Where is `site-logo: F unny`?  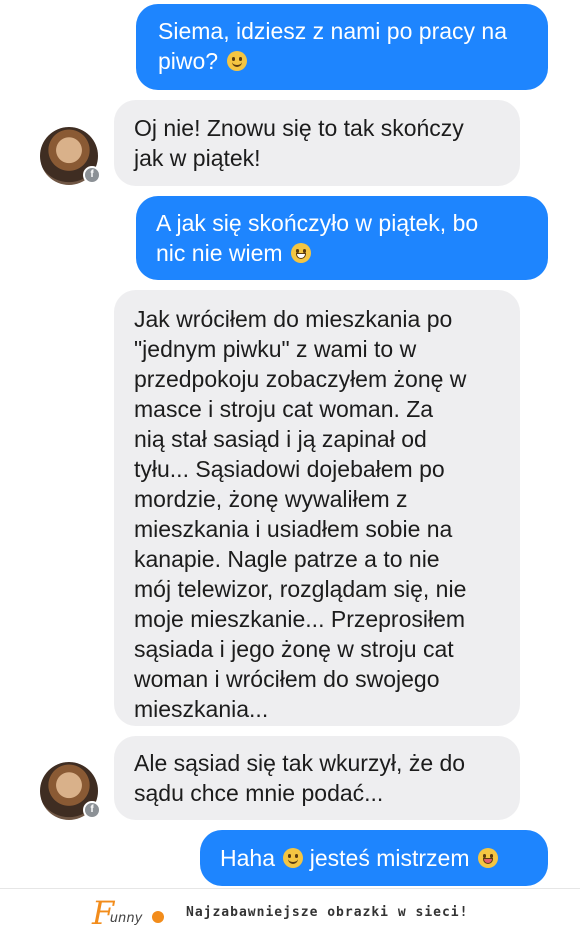 site-logo: F unny is located at coordinates (132, 914).